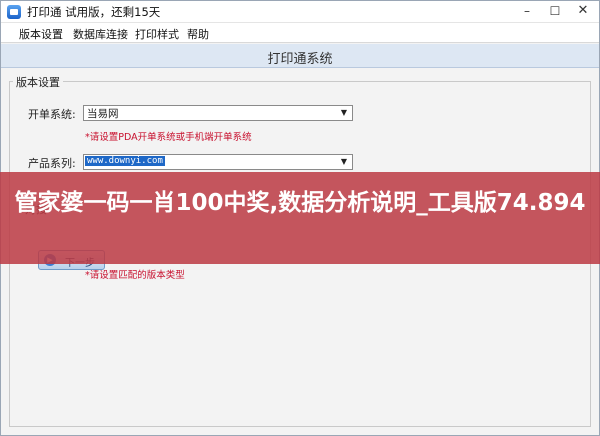 The width and height of the screenshot is (600, 436). What do you see at coordinates (300, 203) in the screenshot?
I see `watermark-text: 管家婆一码一肖100中奖,数据分析说明_工具版74.894` at bounding box center [300, 203].